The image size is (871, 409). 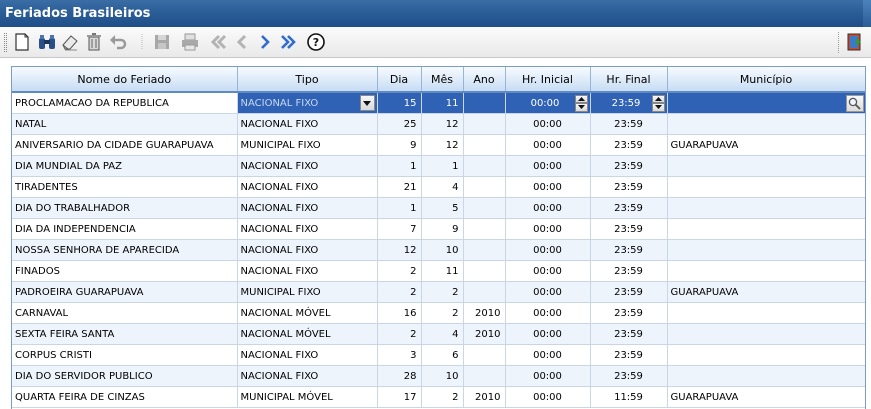 I want to click on cell-nome: PROCLAMACAO DA REPUBLICA, so click(x=125, y=103).